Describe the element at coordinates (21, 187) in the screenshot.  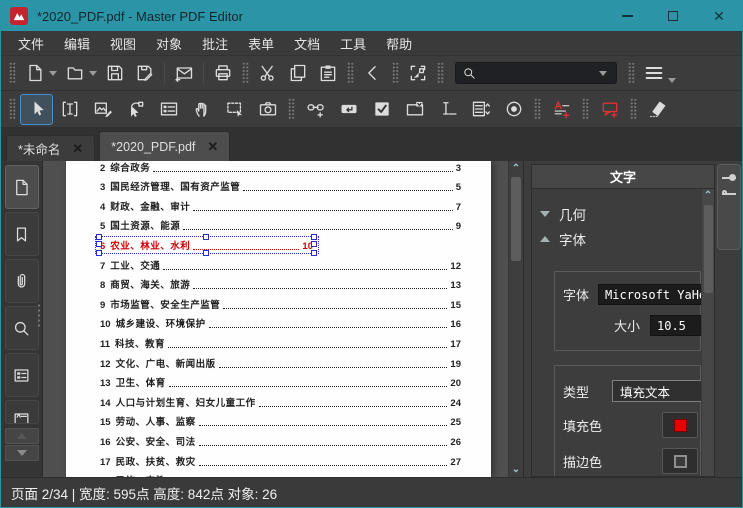
I see `sidebar-pages-button` at that location.